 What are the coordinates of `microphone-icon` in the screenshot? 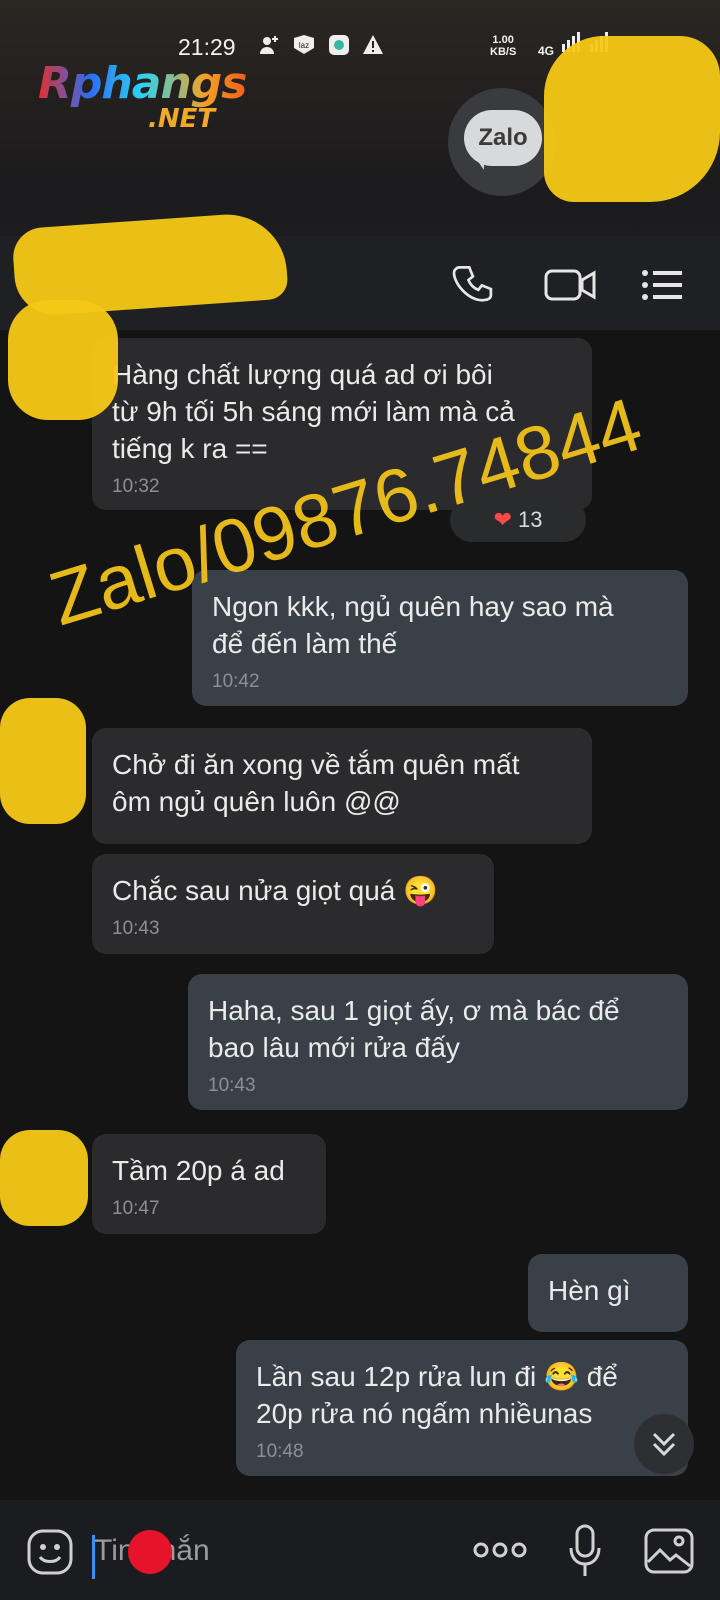 It's located at (585, 1551).